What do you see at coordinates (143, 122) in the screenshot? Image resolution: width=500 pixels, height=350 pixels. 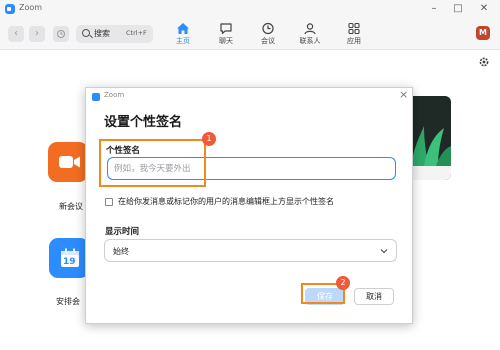 I see `dialog-heading: 设置个性签名` at bounding box center [143, 122].